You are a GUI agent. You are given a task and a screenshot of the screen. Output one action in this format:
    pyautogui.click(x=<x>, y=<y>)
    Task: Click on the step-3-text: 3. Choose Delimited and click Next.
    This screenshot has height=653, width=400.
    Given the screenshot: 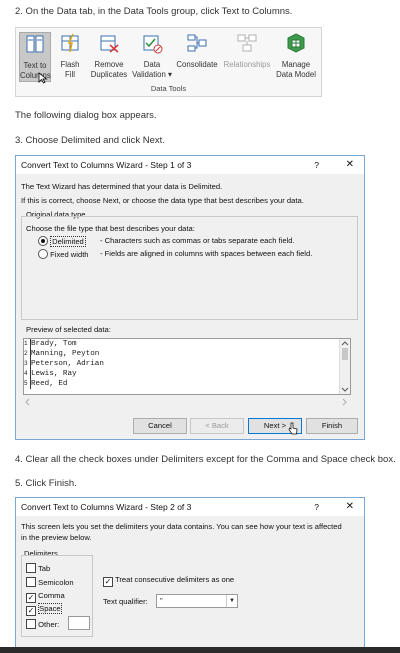 What is the action you would take?
    pyautogui.click(x=90, y=140)
    